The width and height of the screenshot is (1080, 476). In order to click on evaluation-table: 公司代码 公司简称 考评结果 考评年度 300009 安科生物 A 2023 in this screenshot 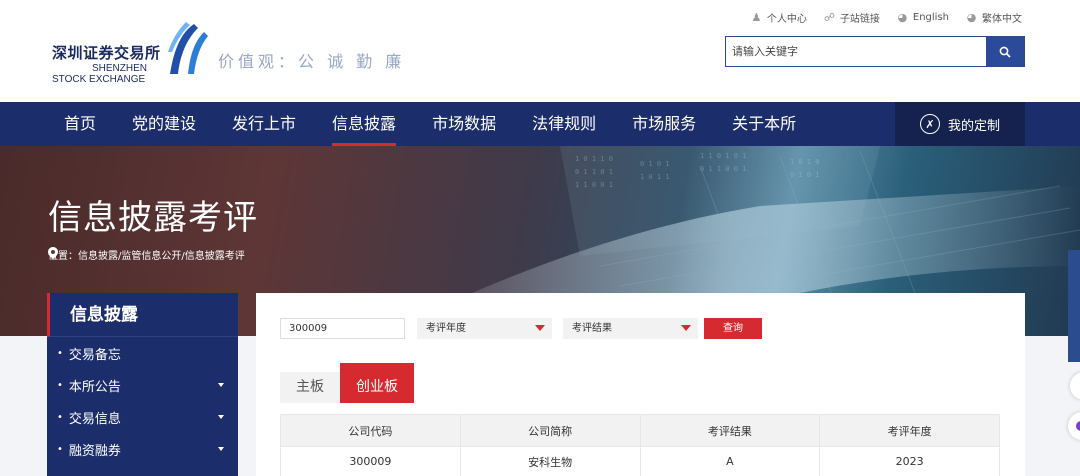, I will do `click(640, 445)`.